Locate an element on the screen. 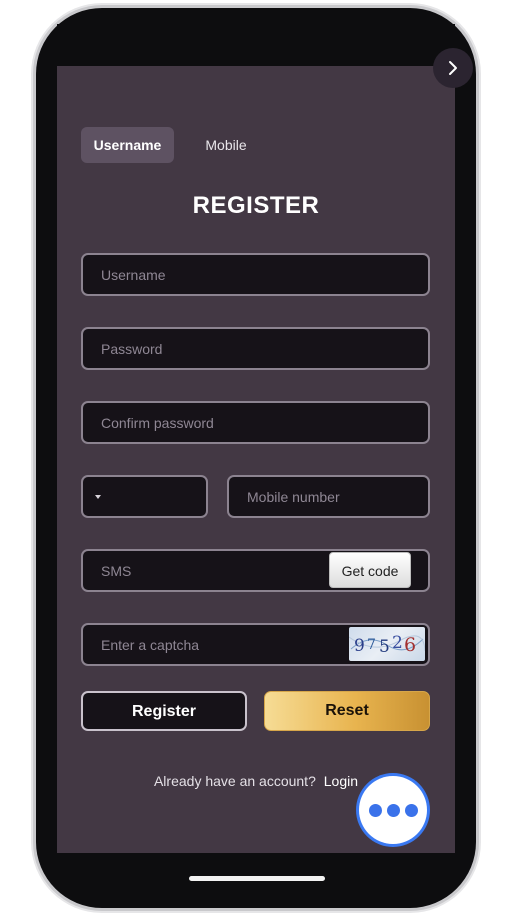  svg-text: 5 is located at coordinates (384, 647).